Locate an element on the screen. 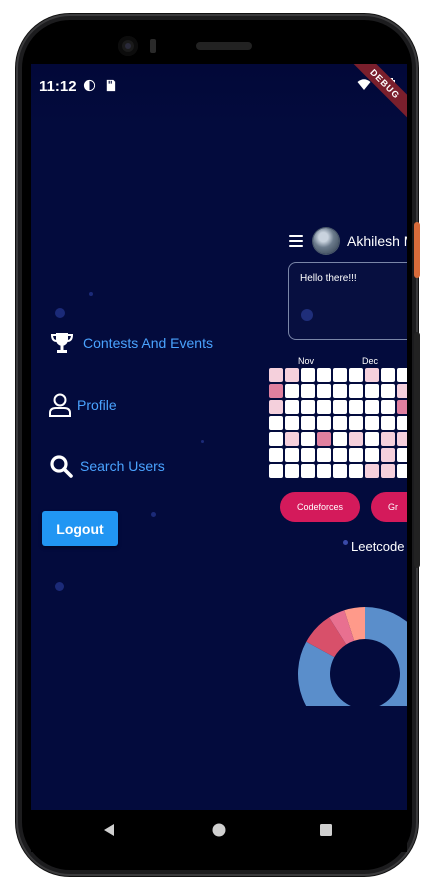  proximity-sensor is located at coordinates (153, 46).